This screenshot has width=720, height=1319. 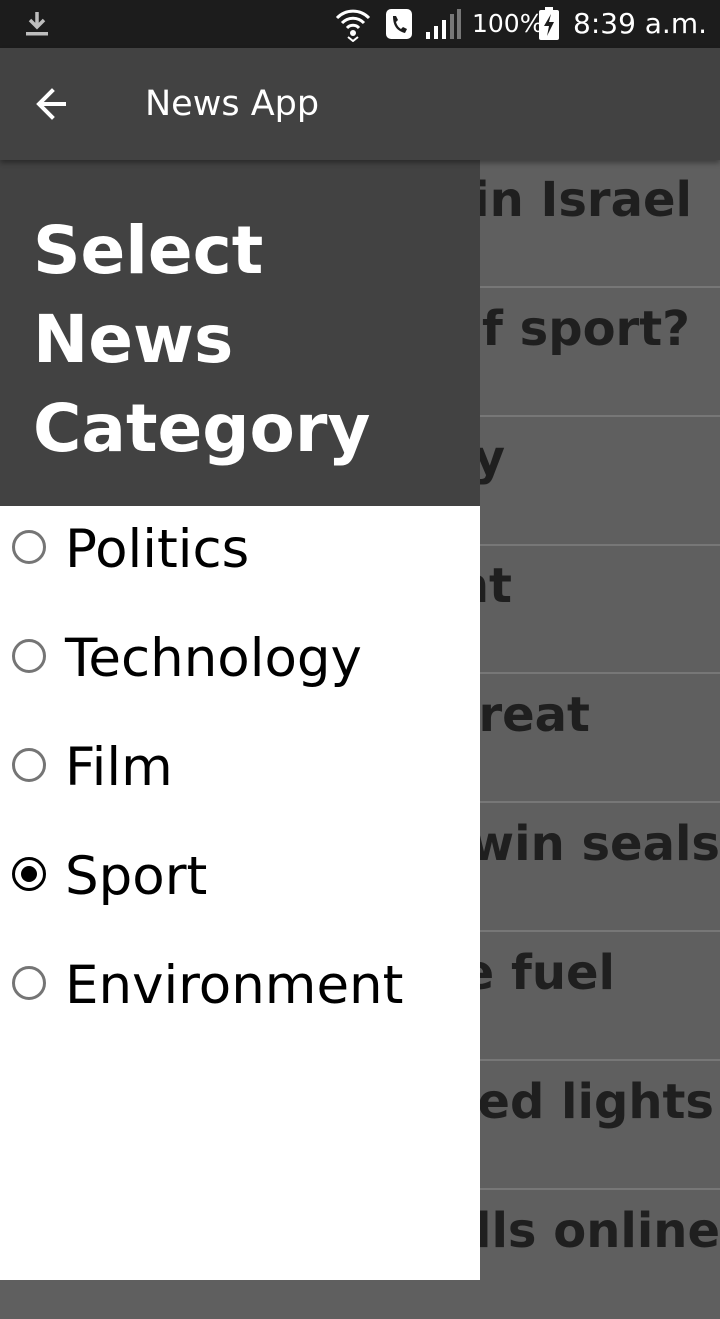 I want to click on phone-call-icon, so click(x=399, y=26).